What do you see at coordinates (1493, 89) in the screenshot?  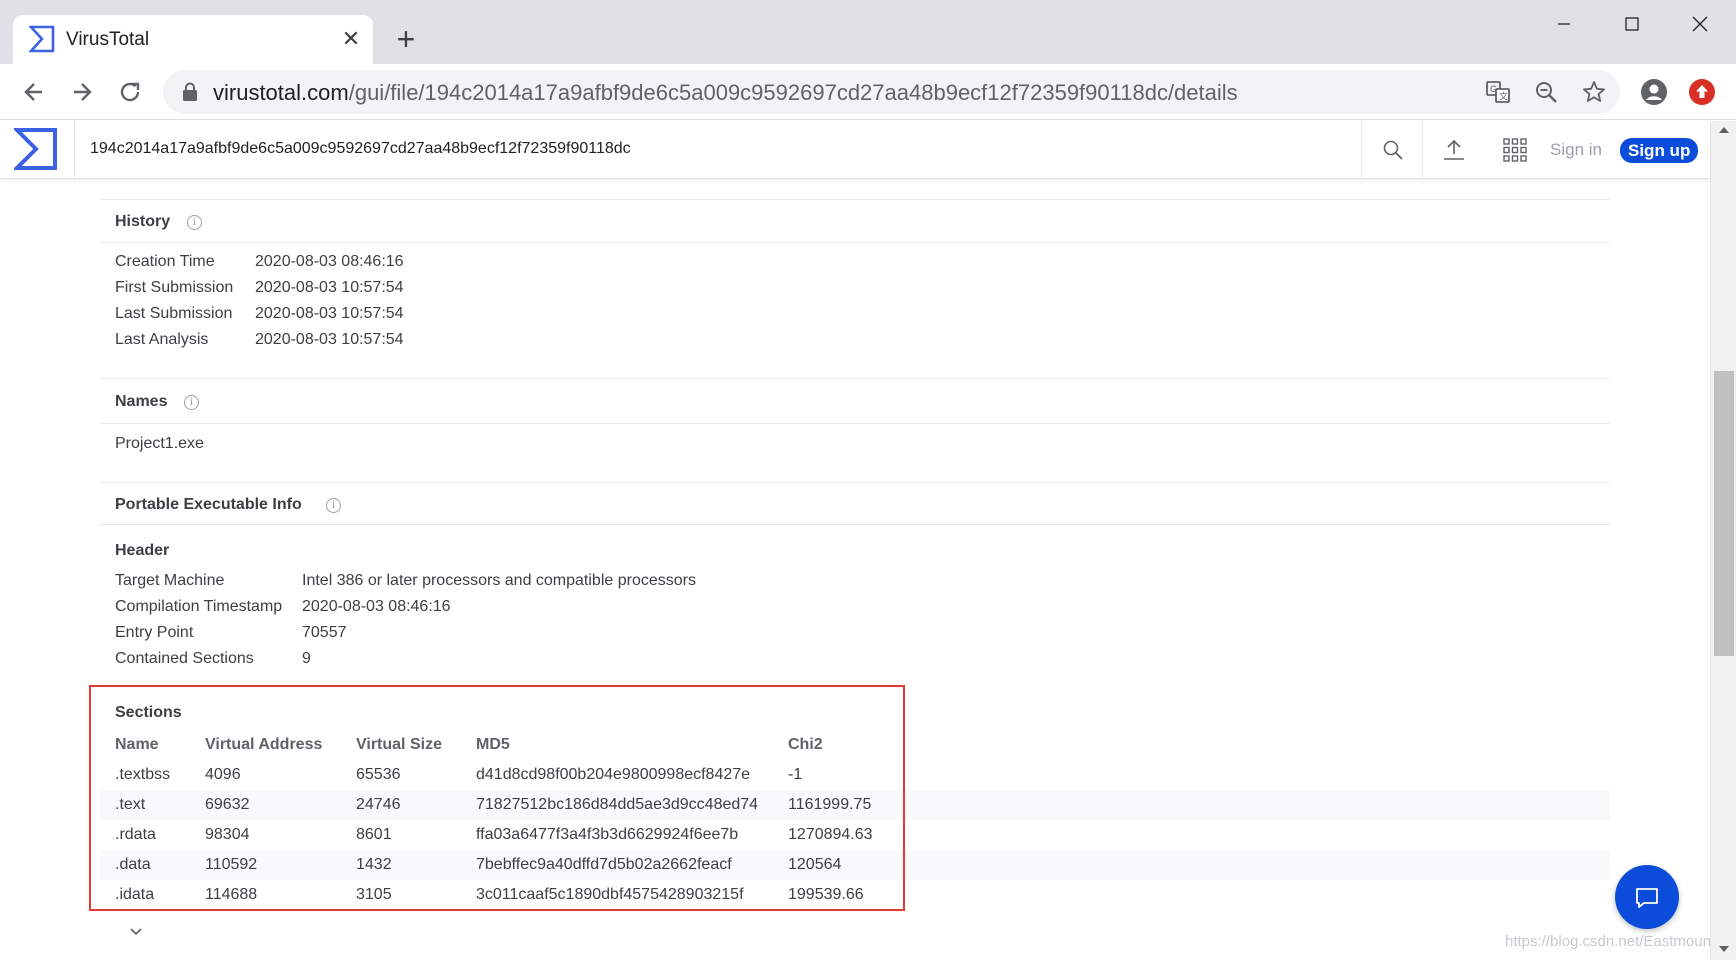 I see `svg-text: G` at bounding box center [1493, 89].